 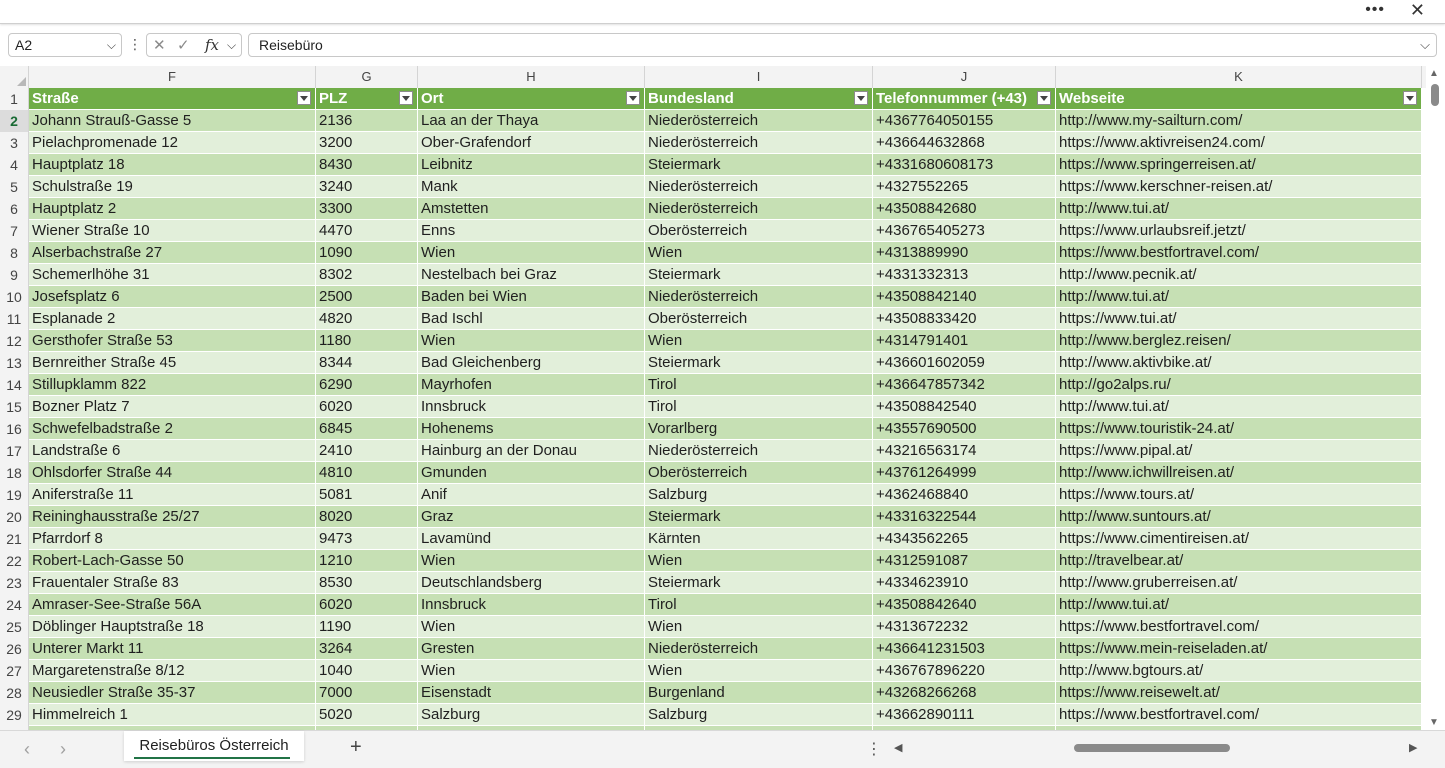 I want to click on row-number: 24, so click(x=14, y=605).